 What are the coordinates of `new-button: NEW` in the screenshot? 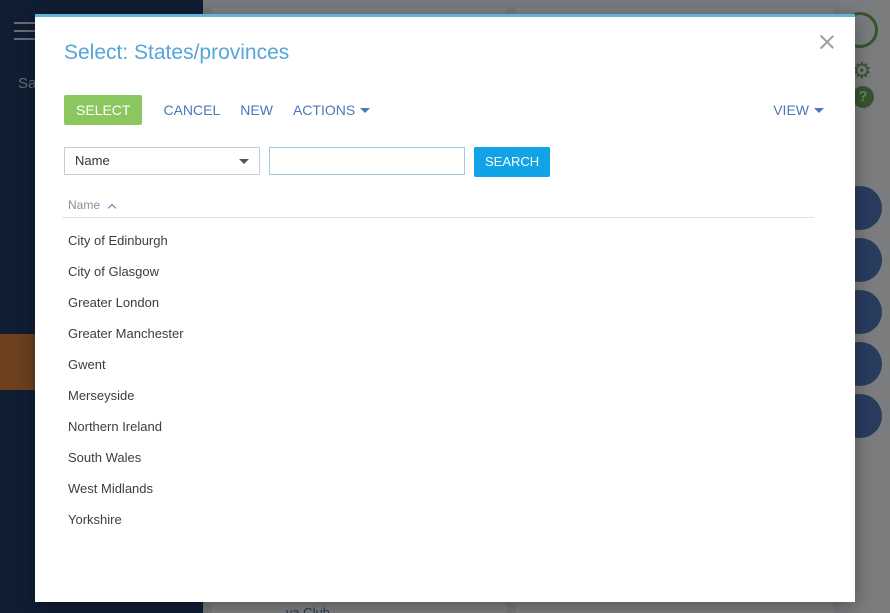 It's located at (256, 110).